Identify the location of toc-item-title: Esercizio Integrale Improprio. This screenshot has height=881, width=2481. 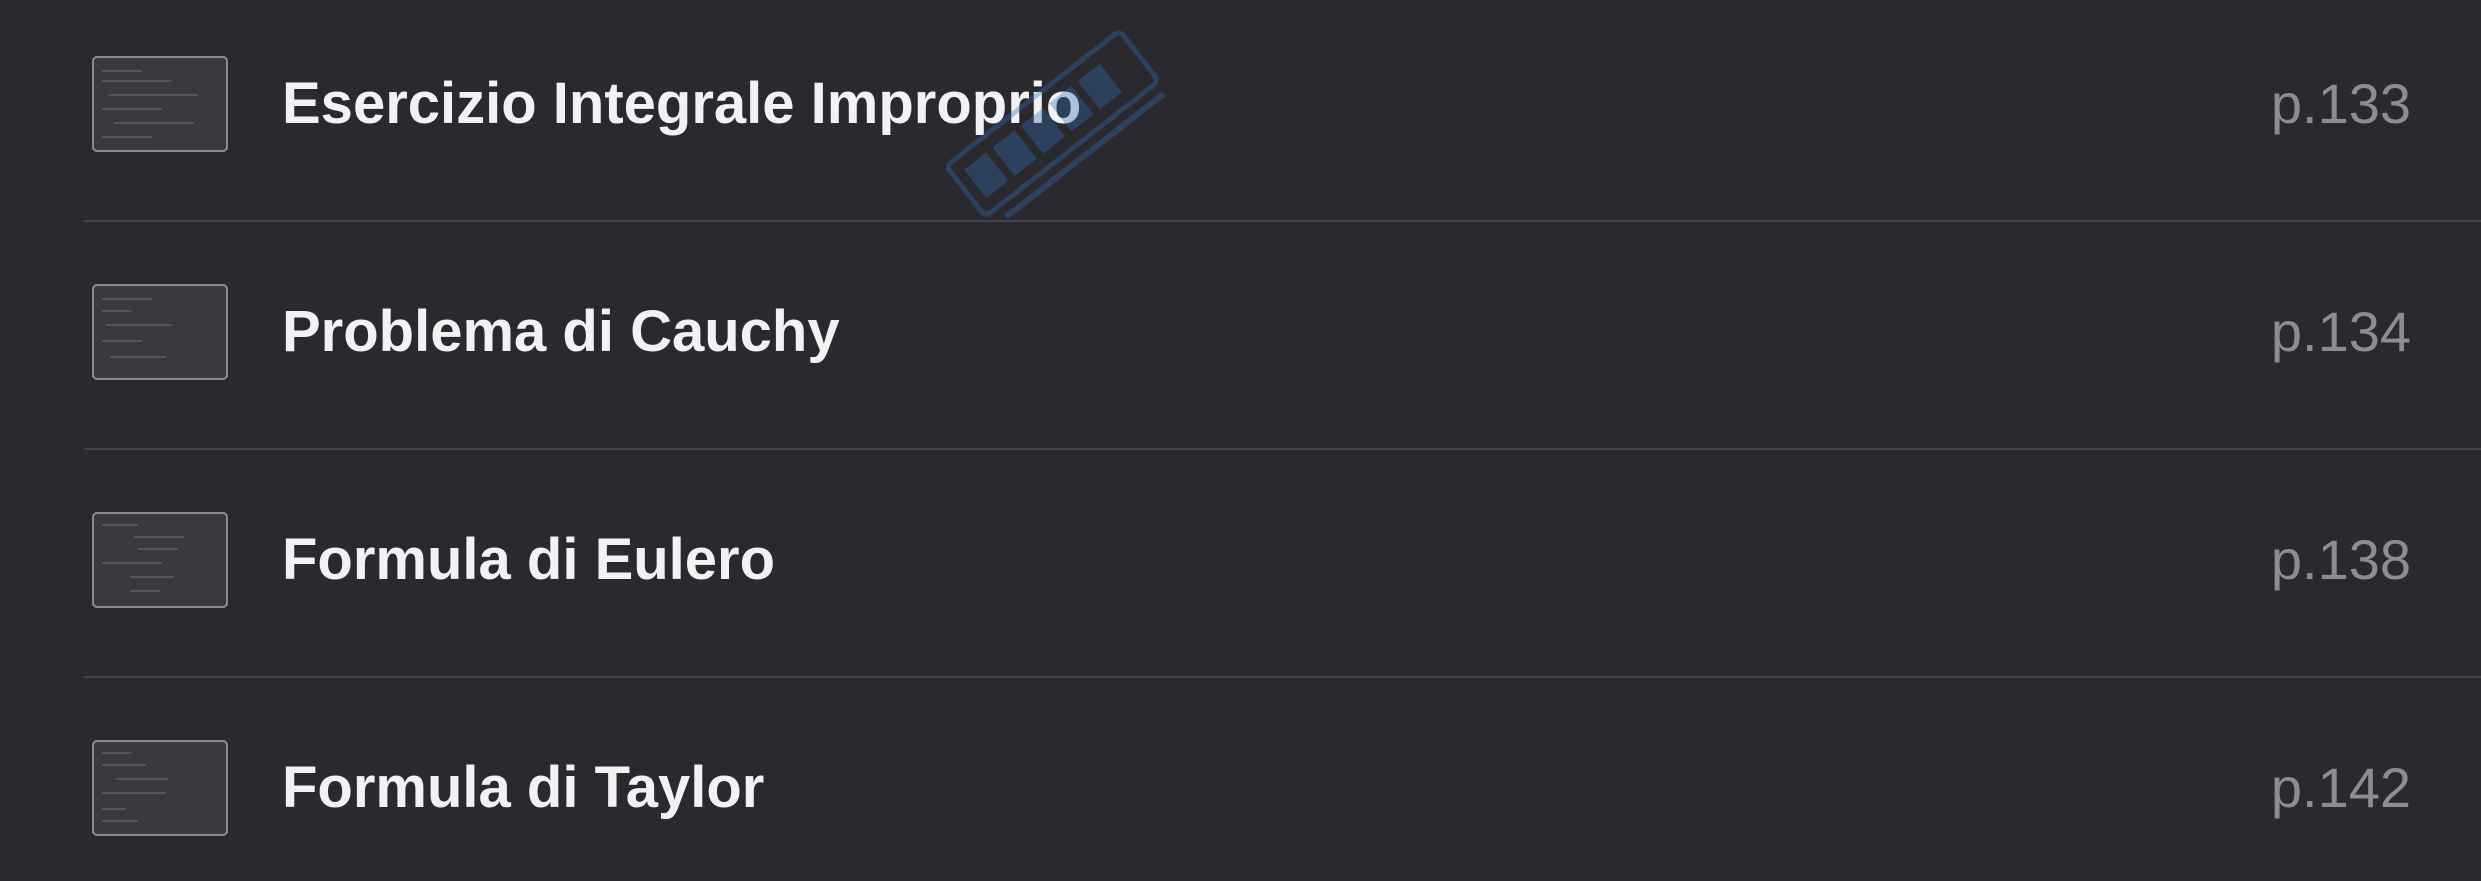
(682, 103).